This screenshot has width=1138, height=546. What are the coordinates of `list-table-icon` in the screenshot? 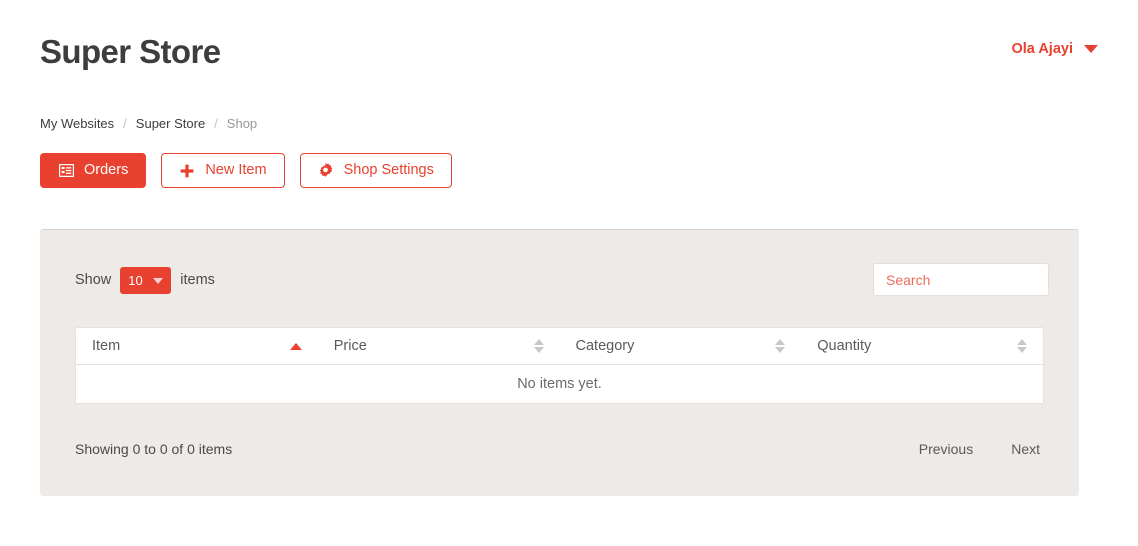 It's located at (66, 171).